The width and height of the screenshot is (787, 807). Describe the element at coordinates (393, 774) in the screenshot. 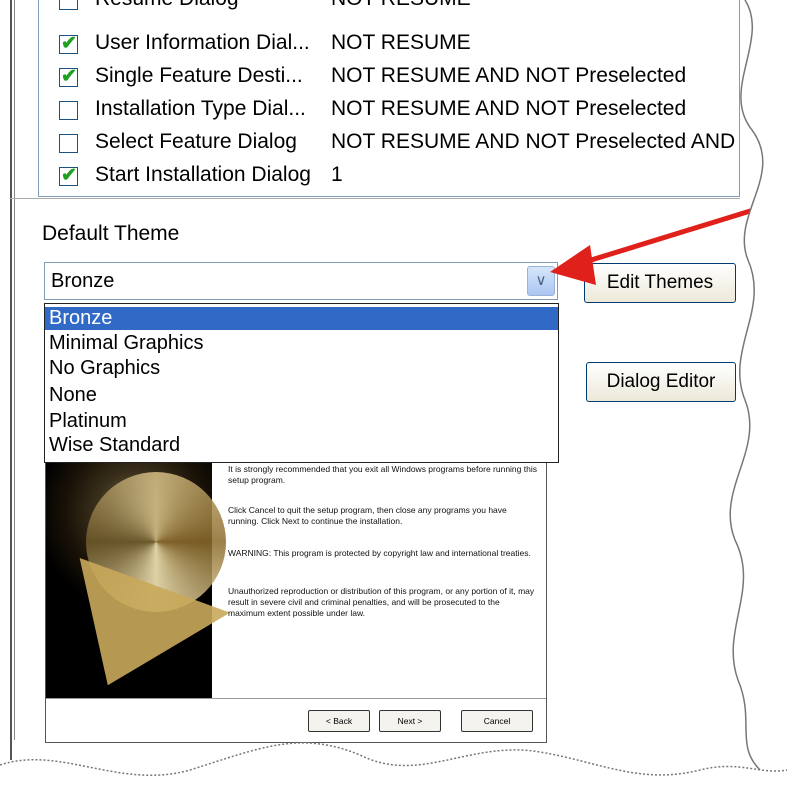

I see `bottom-torn-edge` at that location.